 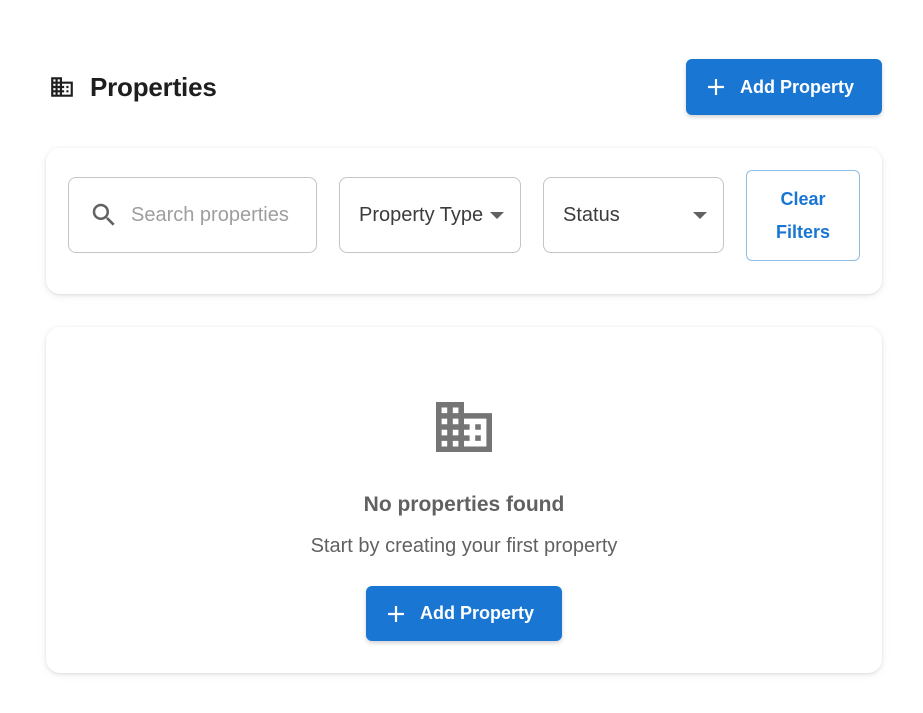 What do you see at coordinates (591, 214) in the screenshot?
I see `status-label: Status` at bounding box center [591, 214].